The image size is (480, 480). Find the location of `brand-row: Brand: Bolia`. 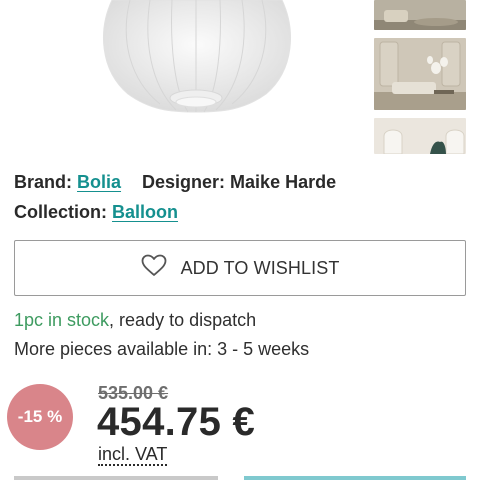

brand-row: Brand: Bolia is located at coordinates (67, 182).